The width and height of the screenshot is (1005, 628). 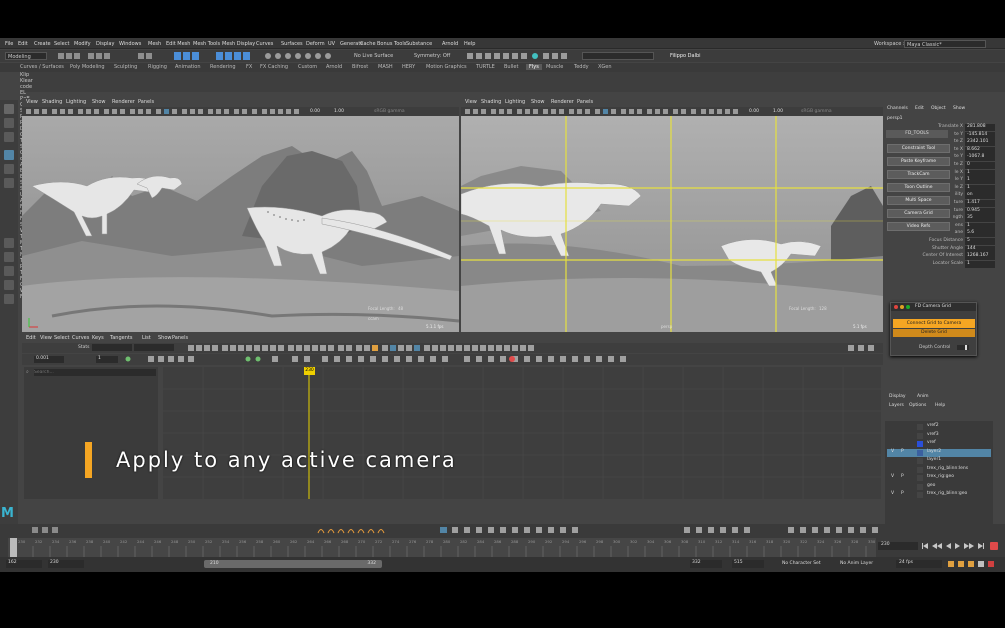 What do you see at coordinates (42, 67) in the screenshot?
I see `shelf-tab-curves-surfaces: Curves / Surfaces` at bounding box center [42, 67].